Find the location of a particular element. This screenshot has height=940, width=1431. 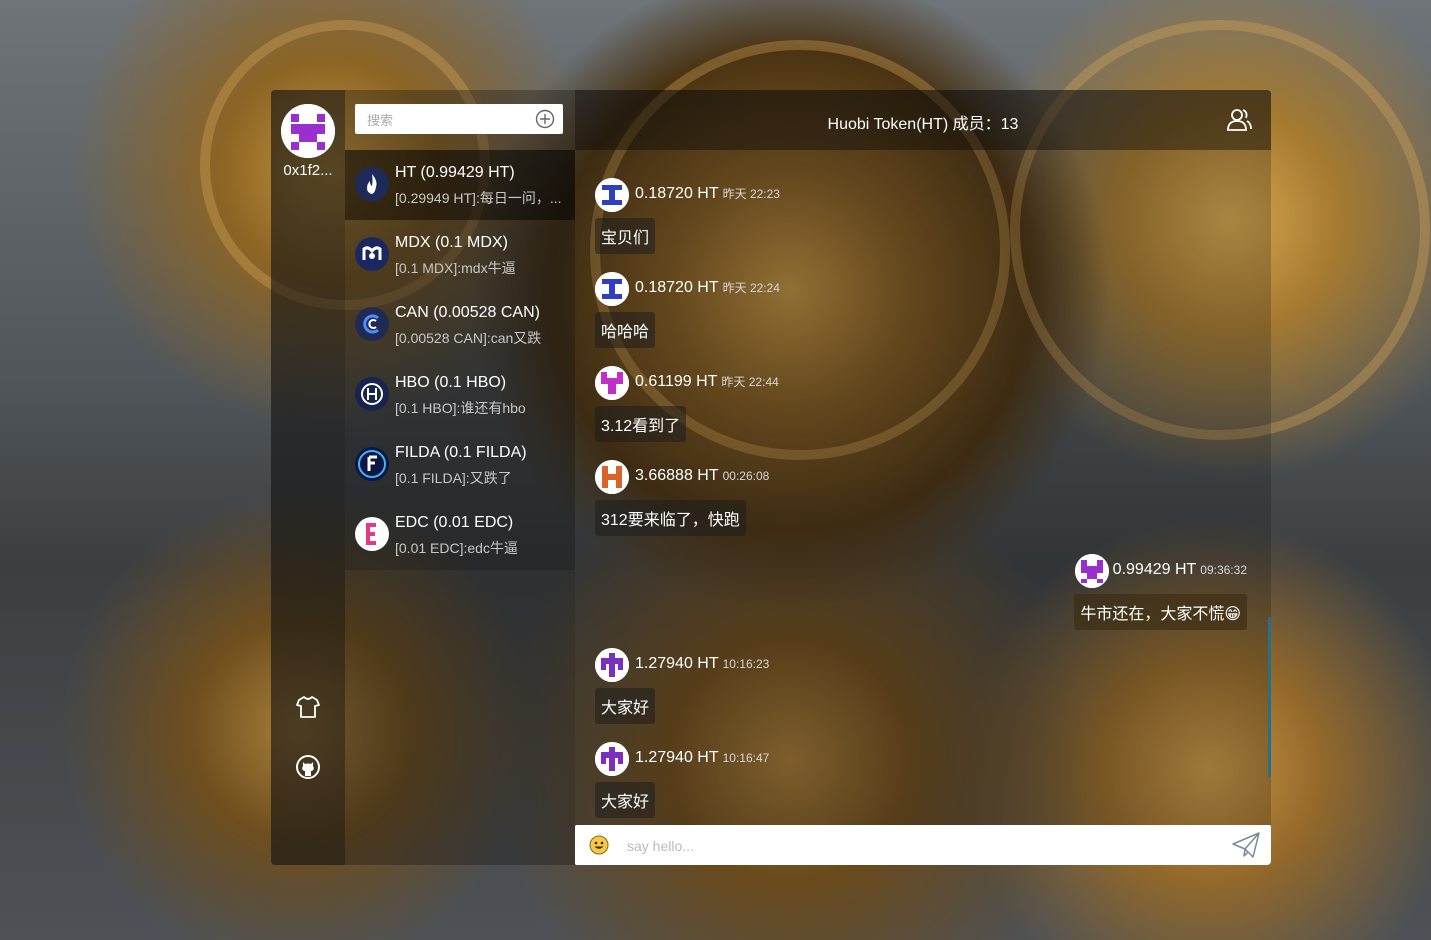

contact-title: FILDA (0.1 FILDA) is located at coordinates (461, 452).